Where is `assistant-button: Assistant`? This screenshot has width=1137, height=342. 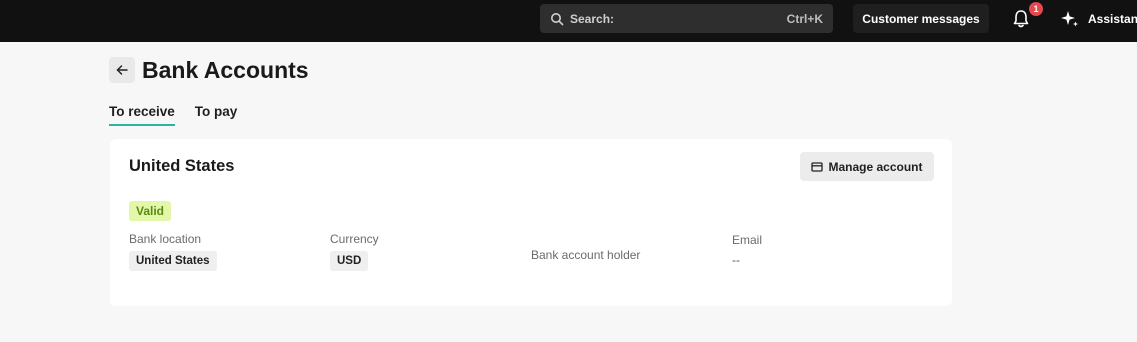 assistant-button: Assistant is located at coordinates (1098, 19).